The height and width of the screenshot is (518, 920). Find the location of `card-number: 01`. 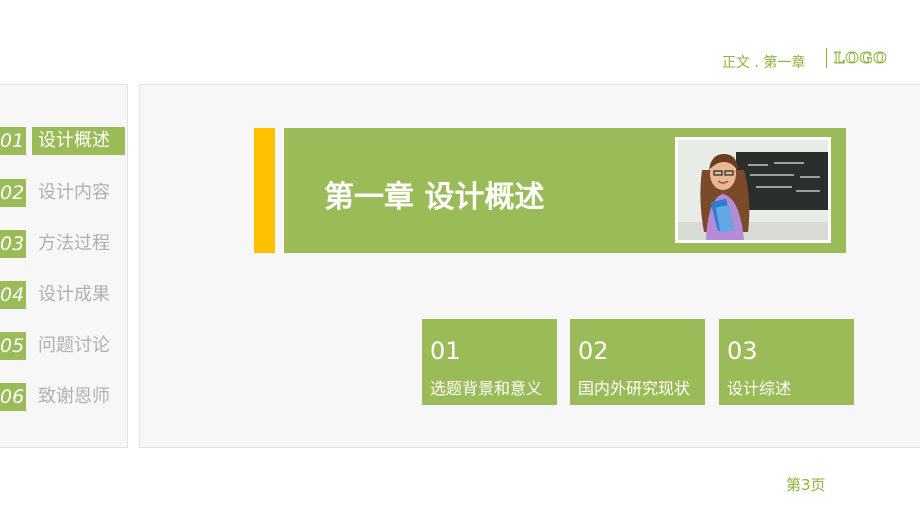

card-number: 01 is located at coordinates (445, 351).